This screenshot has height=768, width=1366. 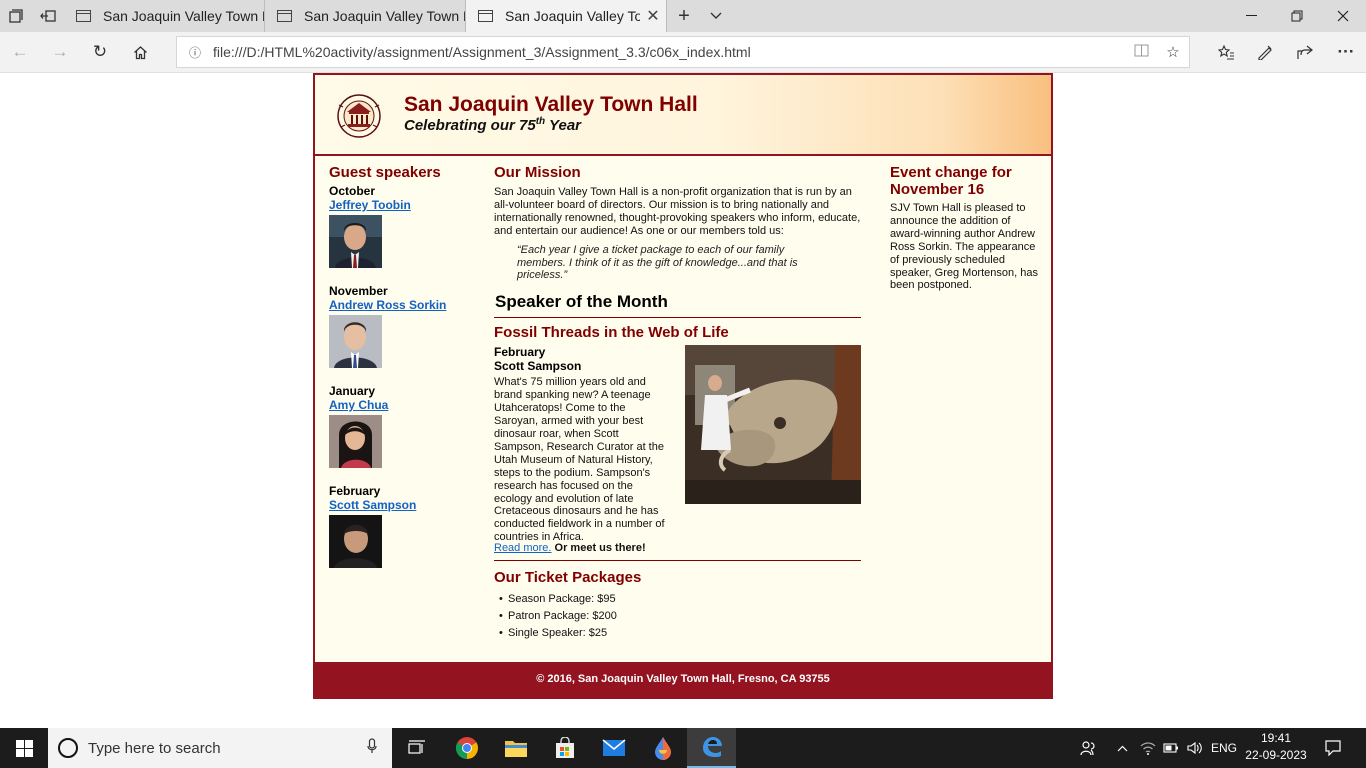 I want to click on speaker-link: Andrew Ross Sorkin, so click(x=404, y=305).